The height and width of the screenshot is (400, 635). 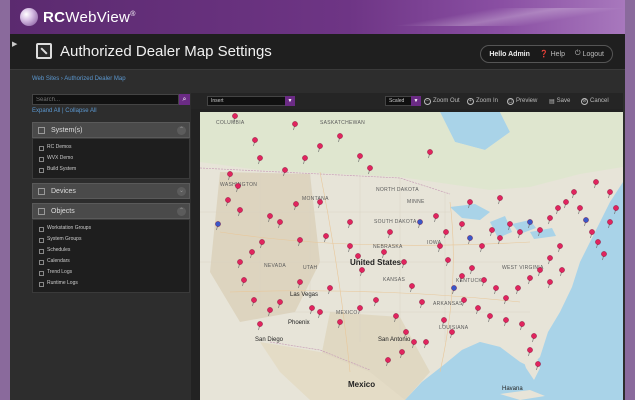 I want to click on panel-objects: Objects ⌃, so click(x=111, y=211).